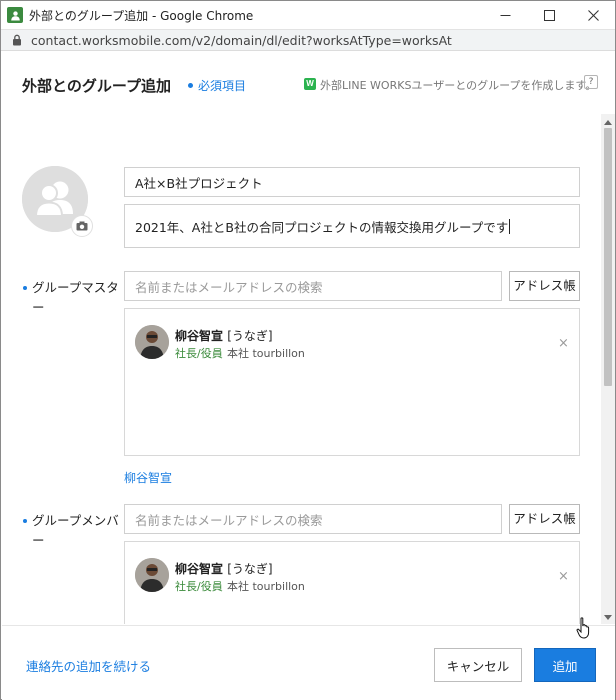  What do you see at coordinates (38, 540) in the screenshot?
I see `members-label-line2: ー` at bounding box center [38, 540].